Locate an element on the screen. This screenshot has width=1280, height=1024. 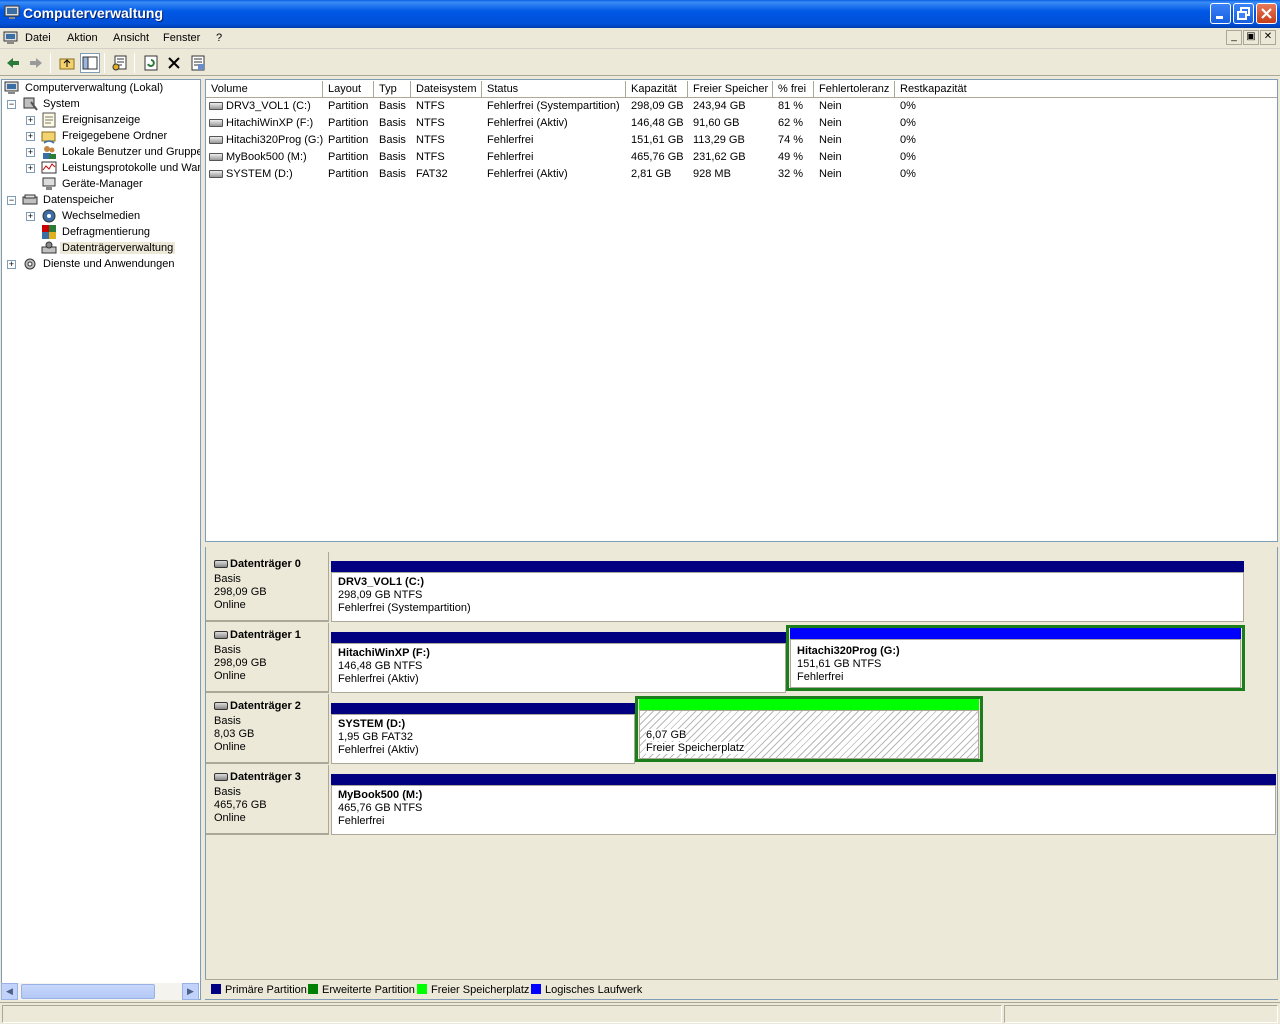
menu-datei: Datei is located at coordinates (38, 38).